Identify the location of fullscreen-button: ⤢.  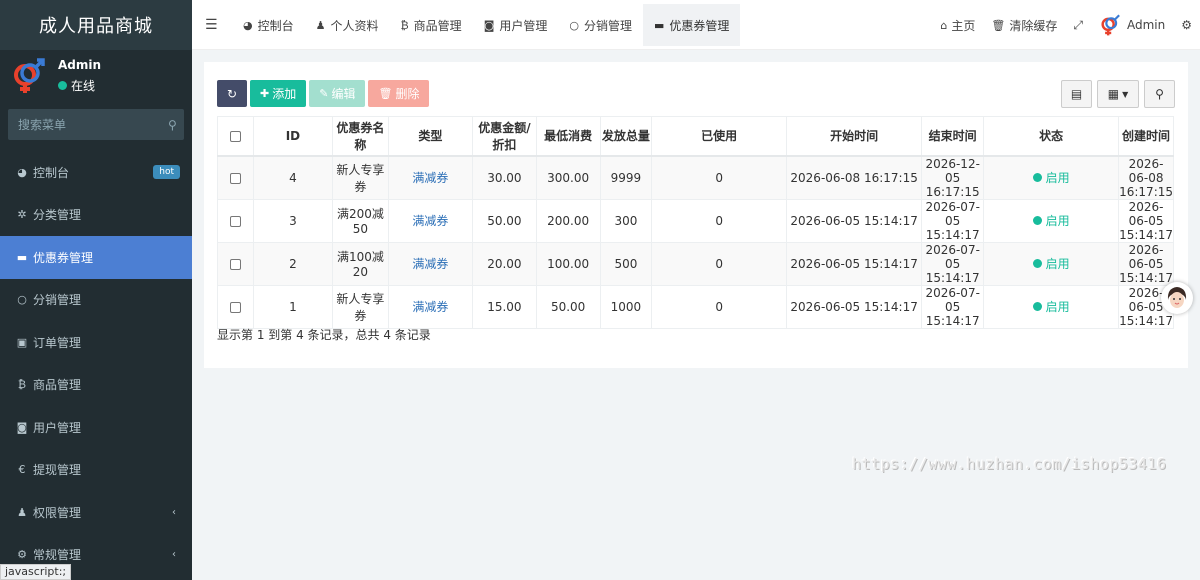
(1078, 25).